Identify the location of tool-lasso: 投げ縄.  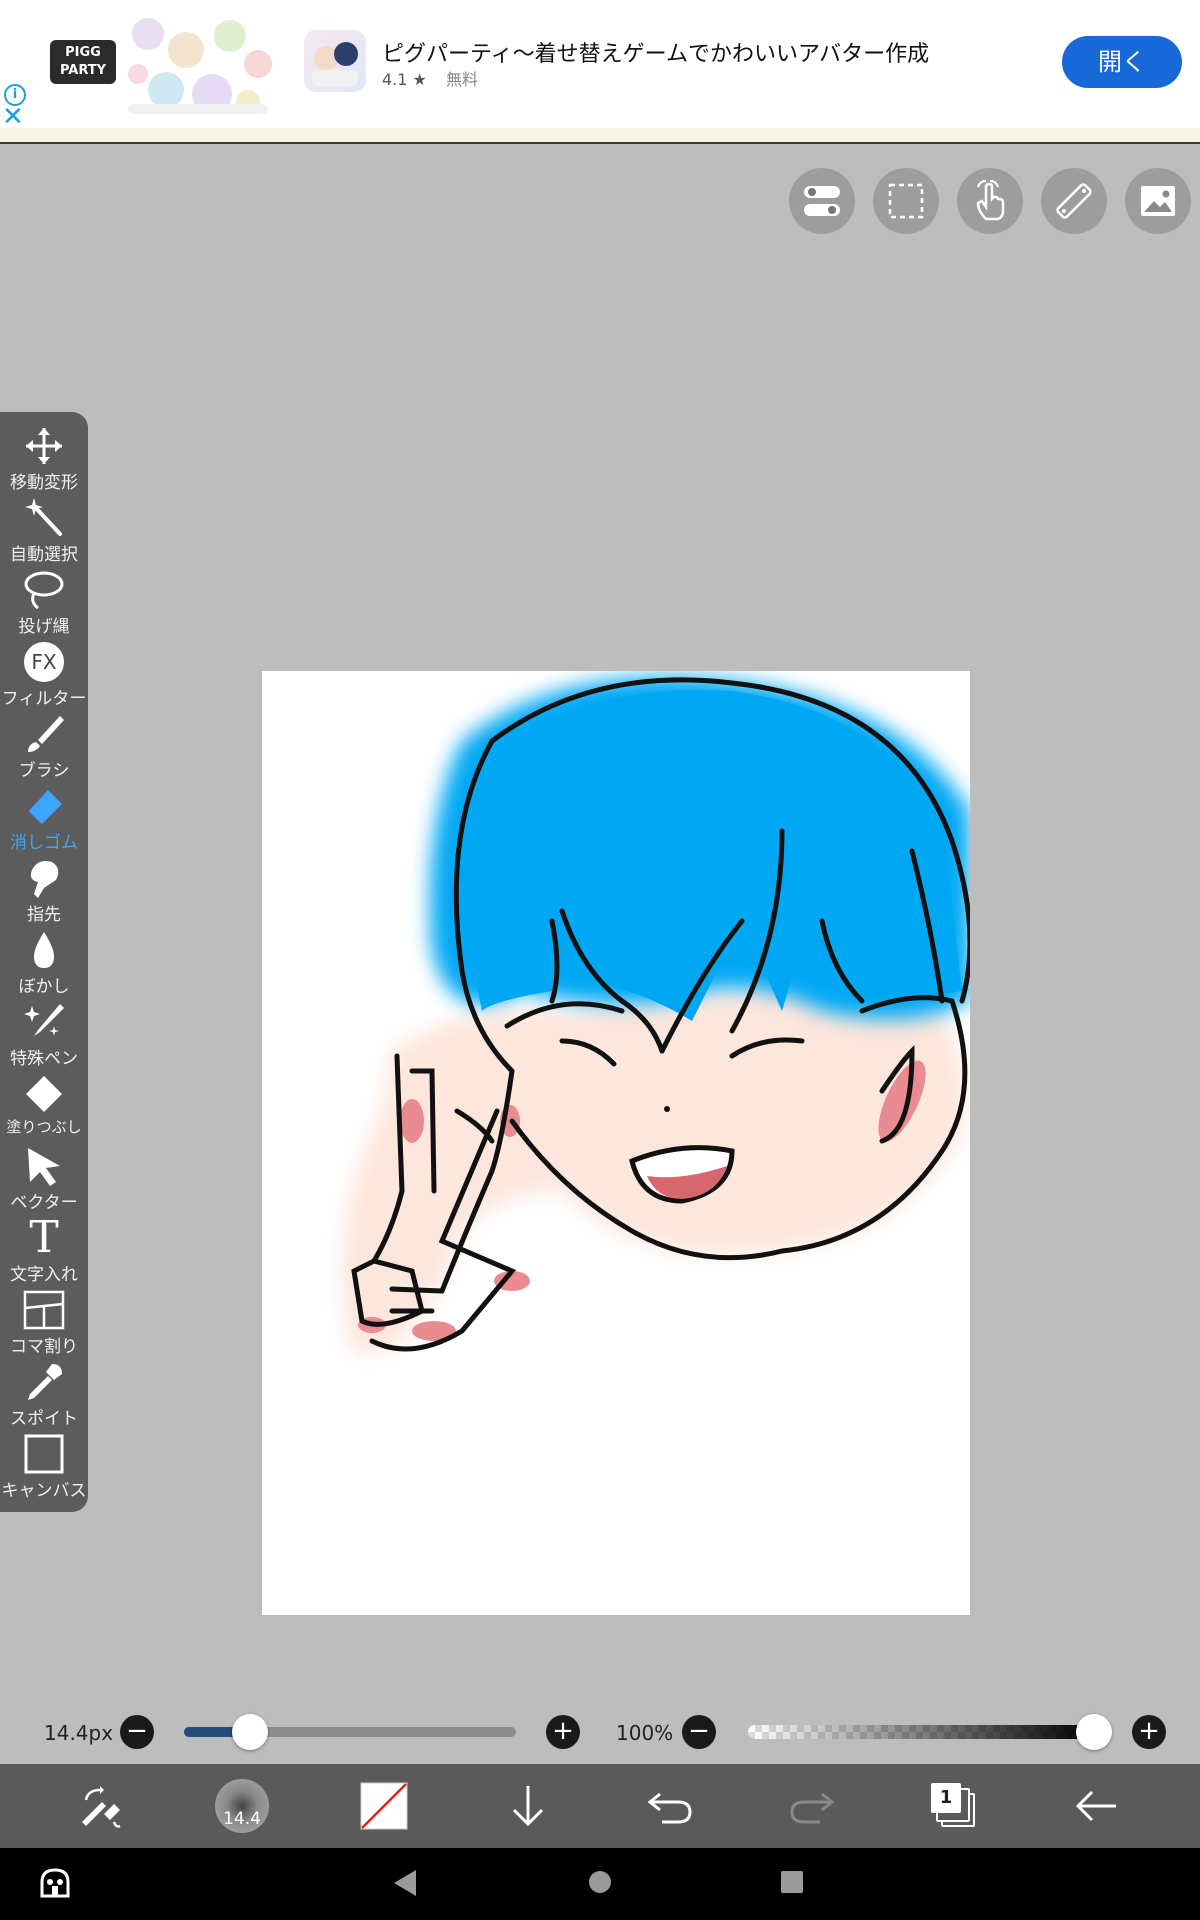
(44, 602).